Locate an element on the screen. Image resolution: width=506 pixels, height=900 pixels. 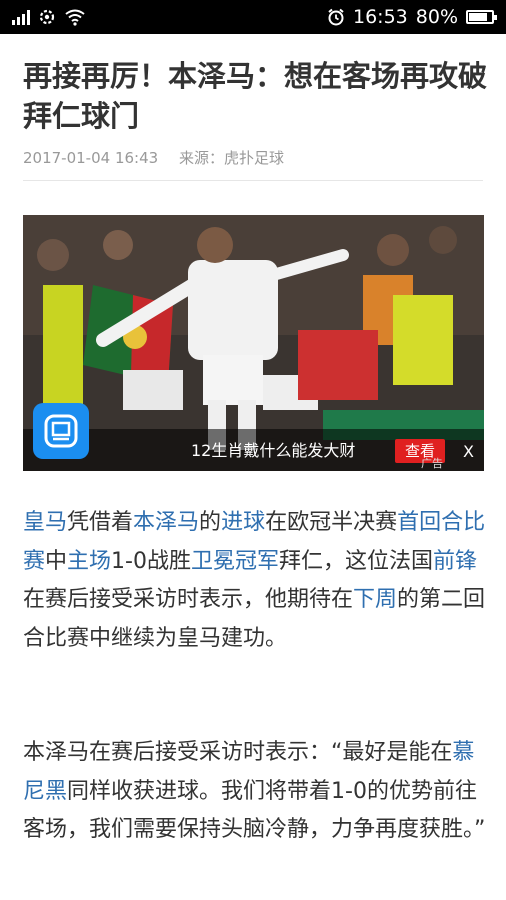
ad-banner: 12生肖戴什么能发大财 查看 广告 X is located at coordinates (253, 450).